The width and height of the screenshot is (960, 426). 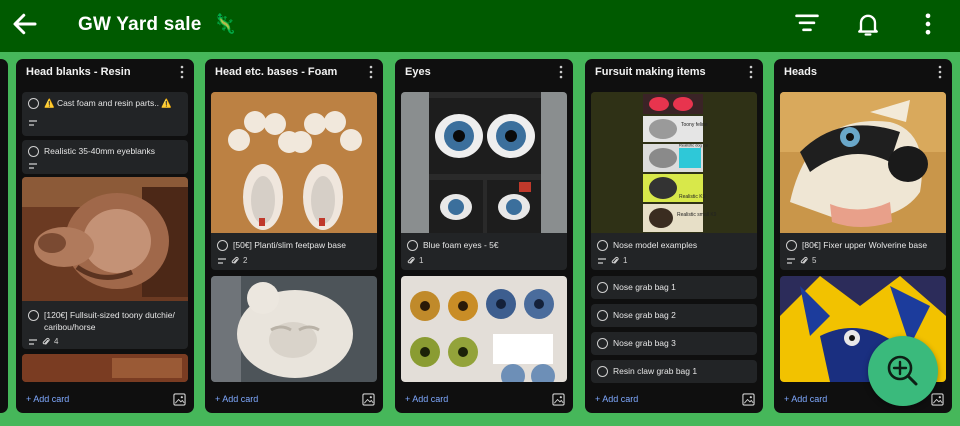 What do you see at coordinates (865, 245) in the screenshot?
I see `card-title: [80€] Fixer upper Wolverine base` at bounding box center [865, 245].